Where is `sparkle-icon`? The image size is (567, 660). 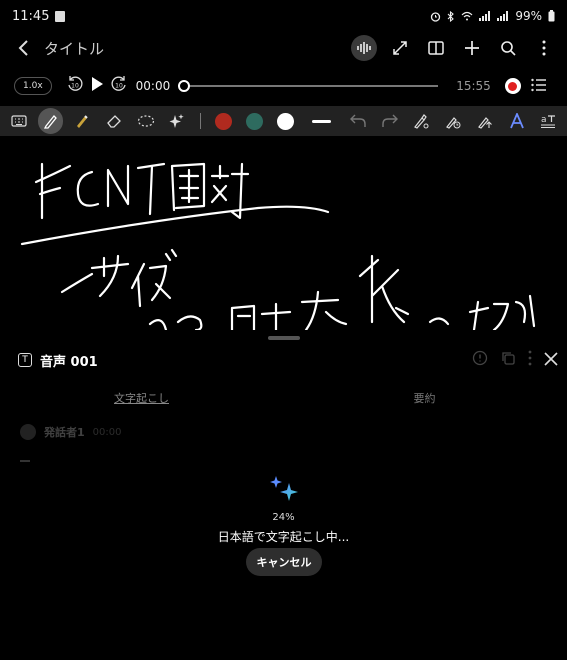 sparkle-icon is located at coordinates (176, 121).